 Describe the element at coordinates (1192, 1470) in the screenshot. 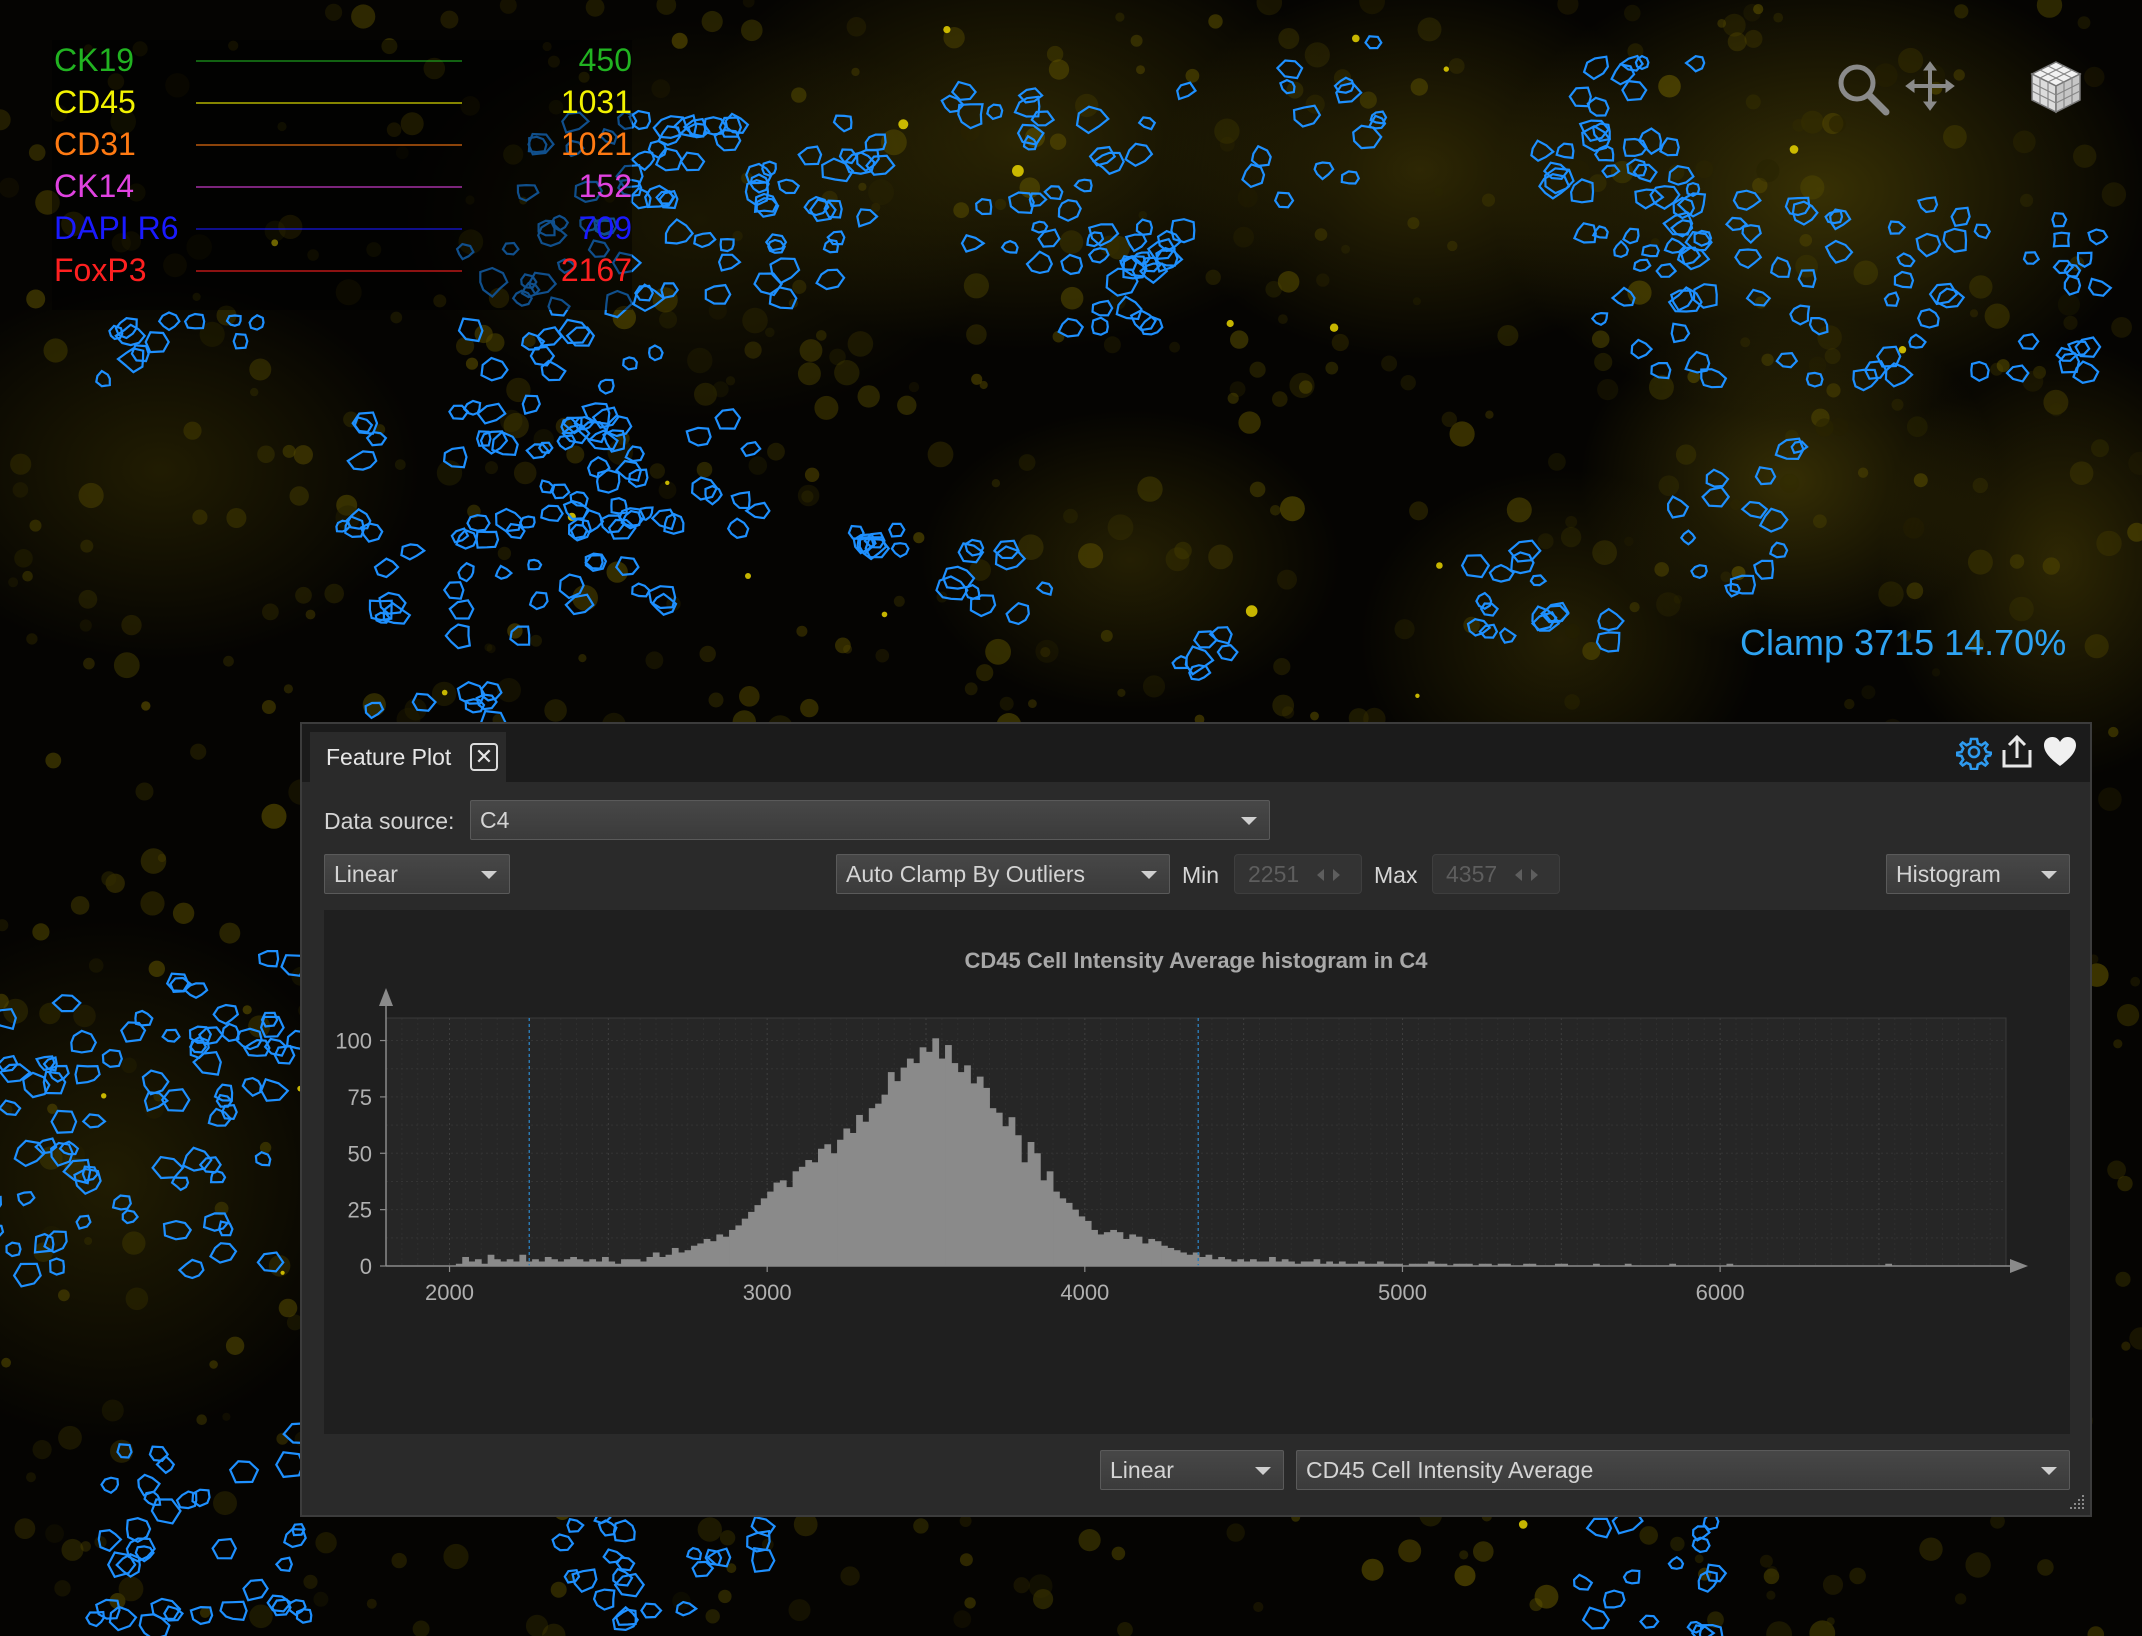

I see `x-scale-select: Linear` at that location.